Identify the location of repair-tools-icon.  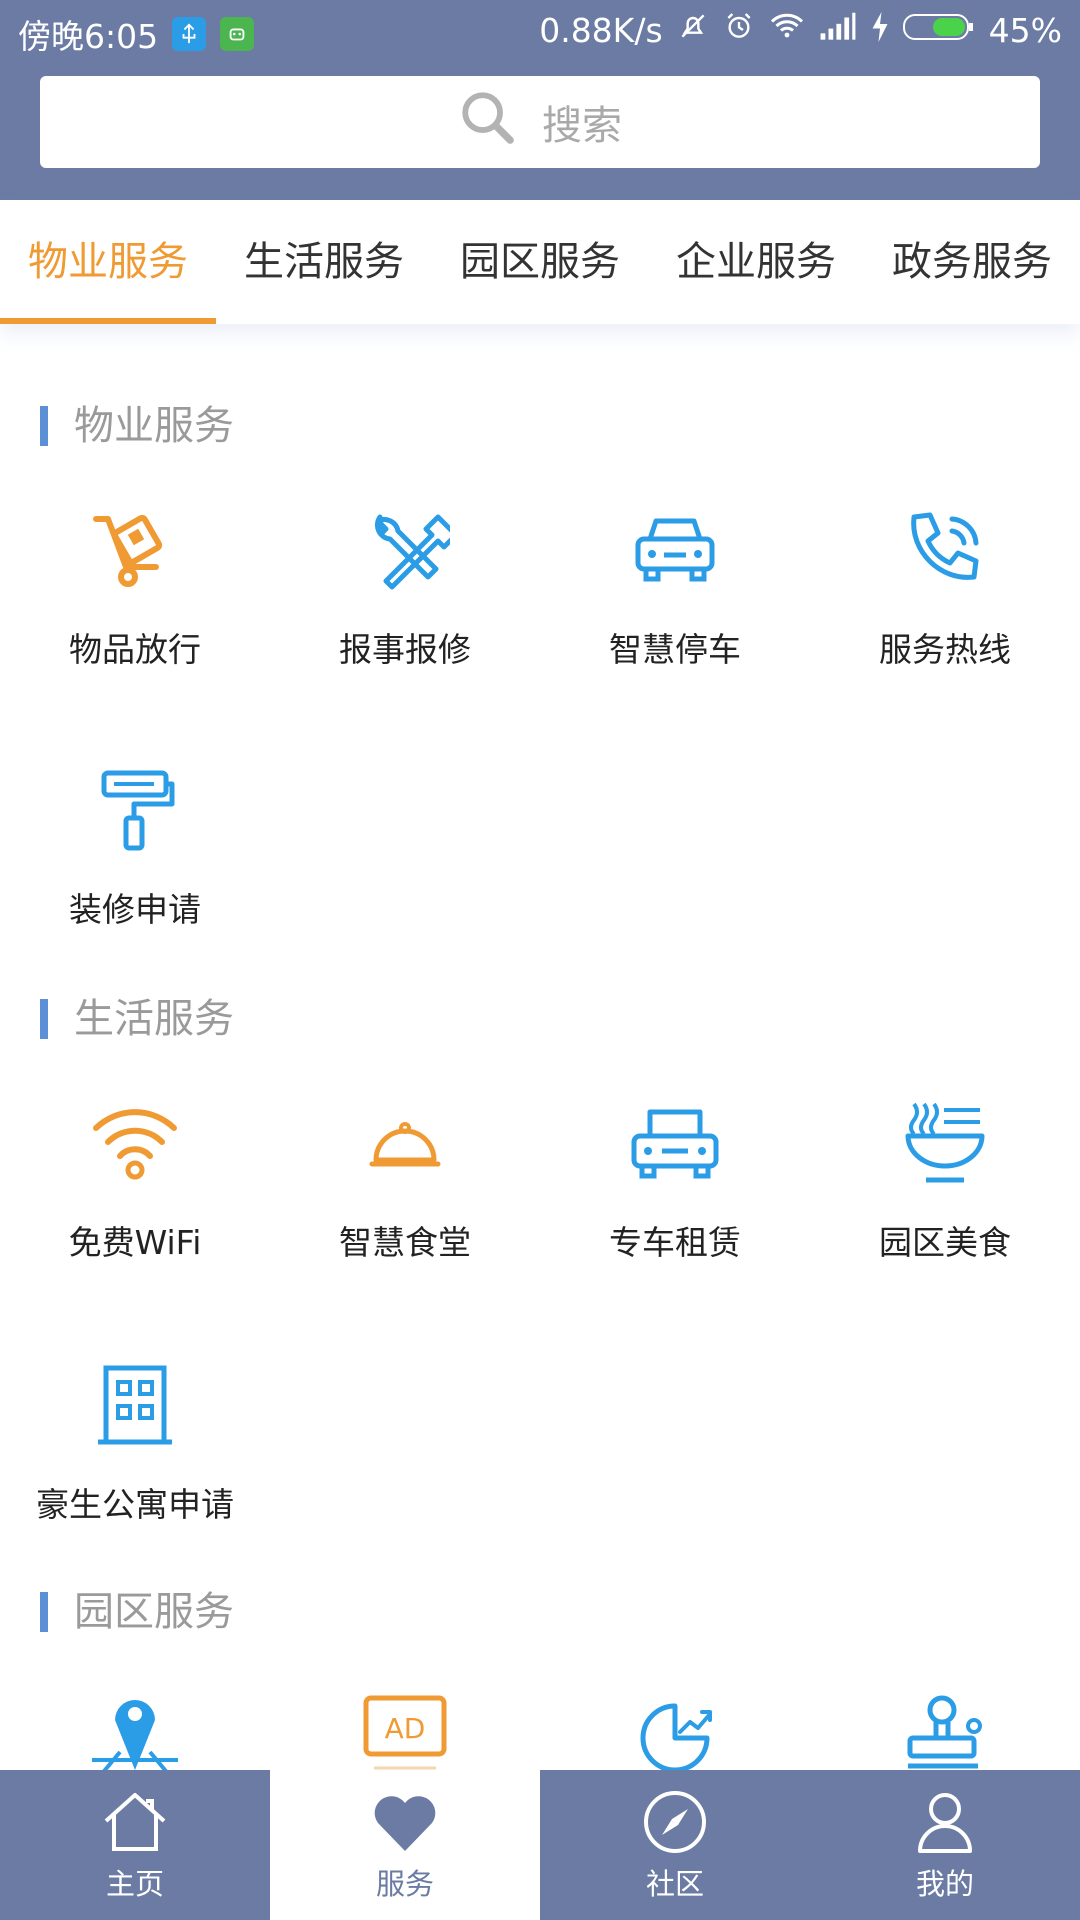
(412, 552).